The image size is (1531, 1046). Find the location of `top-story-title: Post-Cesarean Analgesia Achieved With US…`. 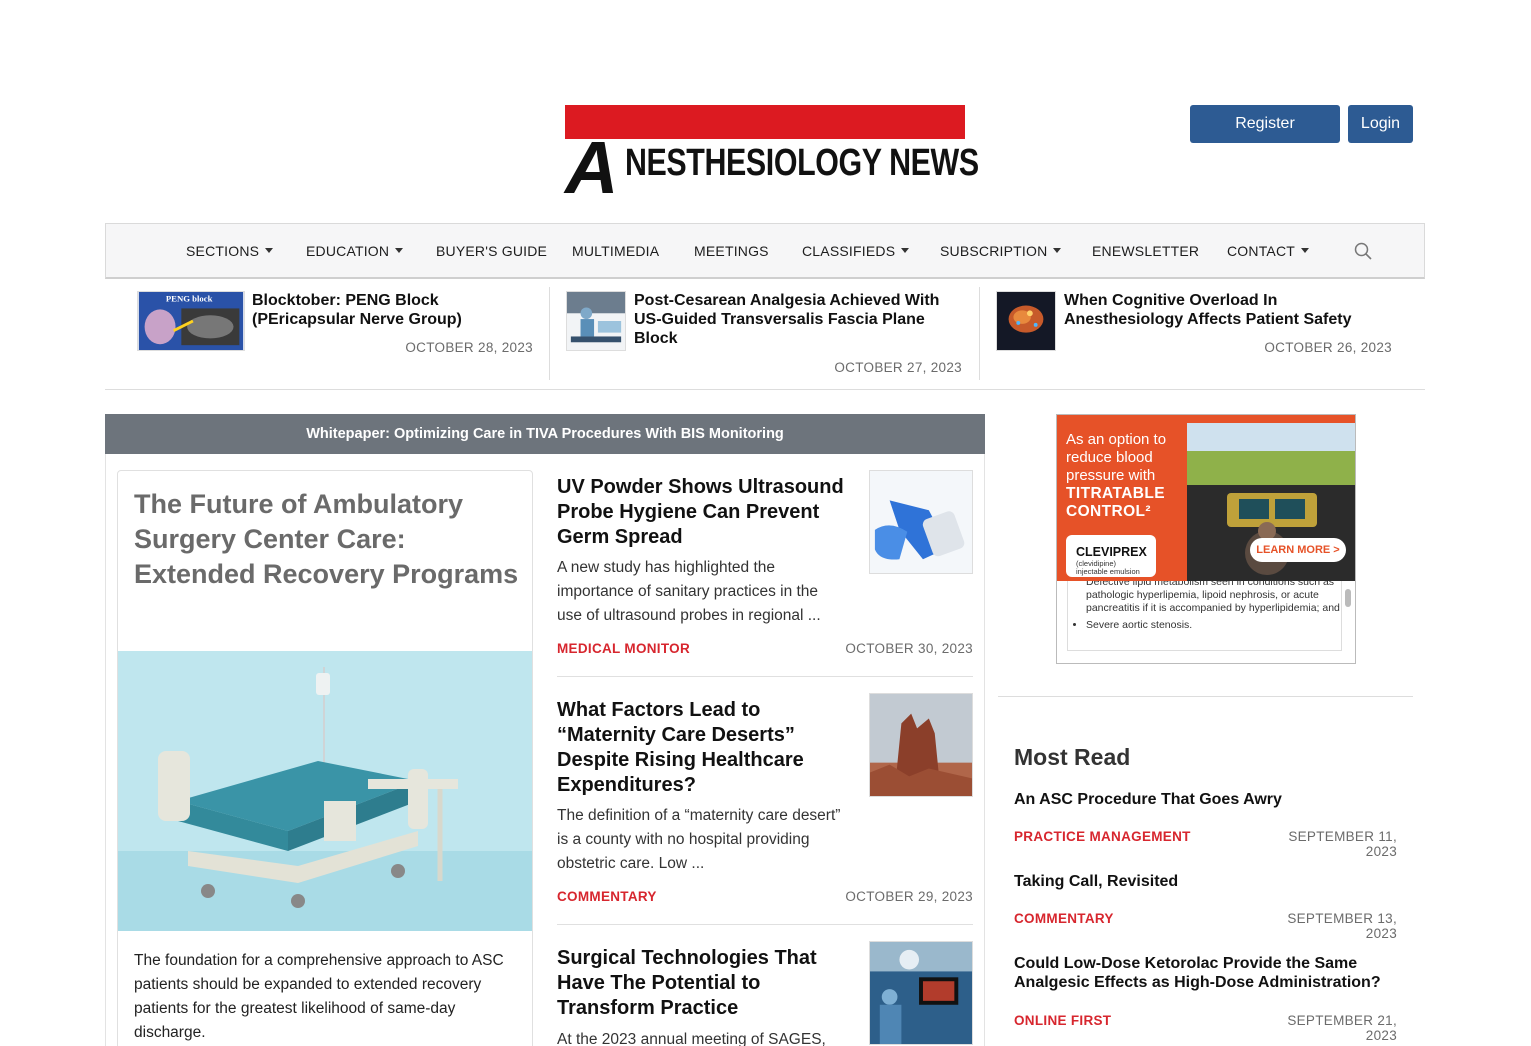

top-story-title: Post-Cesarean Analgesia Achieved With US… is located at coordinates (794, 319).